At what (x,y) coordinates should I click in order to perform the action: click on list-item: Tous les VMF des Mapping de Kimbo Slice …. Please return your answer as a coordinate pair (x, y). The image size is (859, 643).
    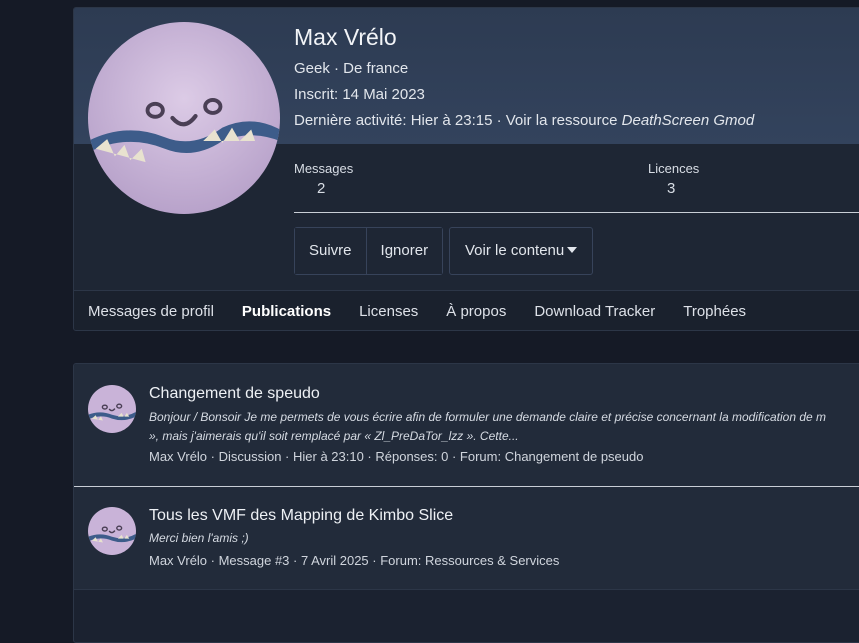
    Looking at the image, I should click on (466, 538).